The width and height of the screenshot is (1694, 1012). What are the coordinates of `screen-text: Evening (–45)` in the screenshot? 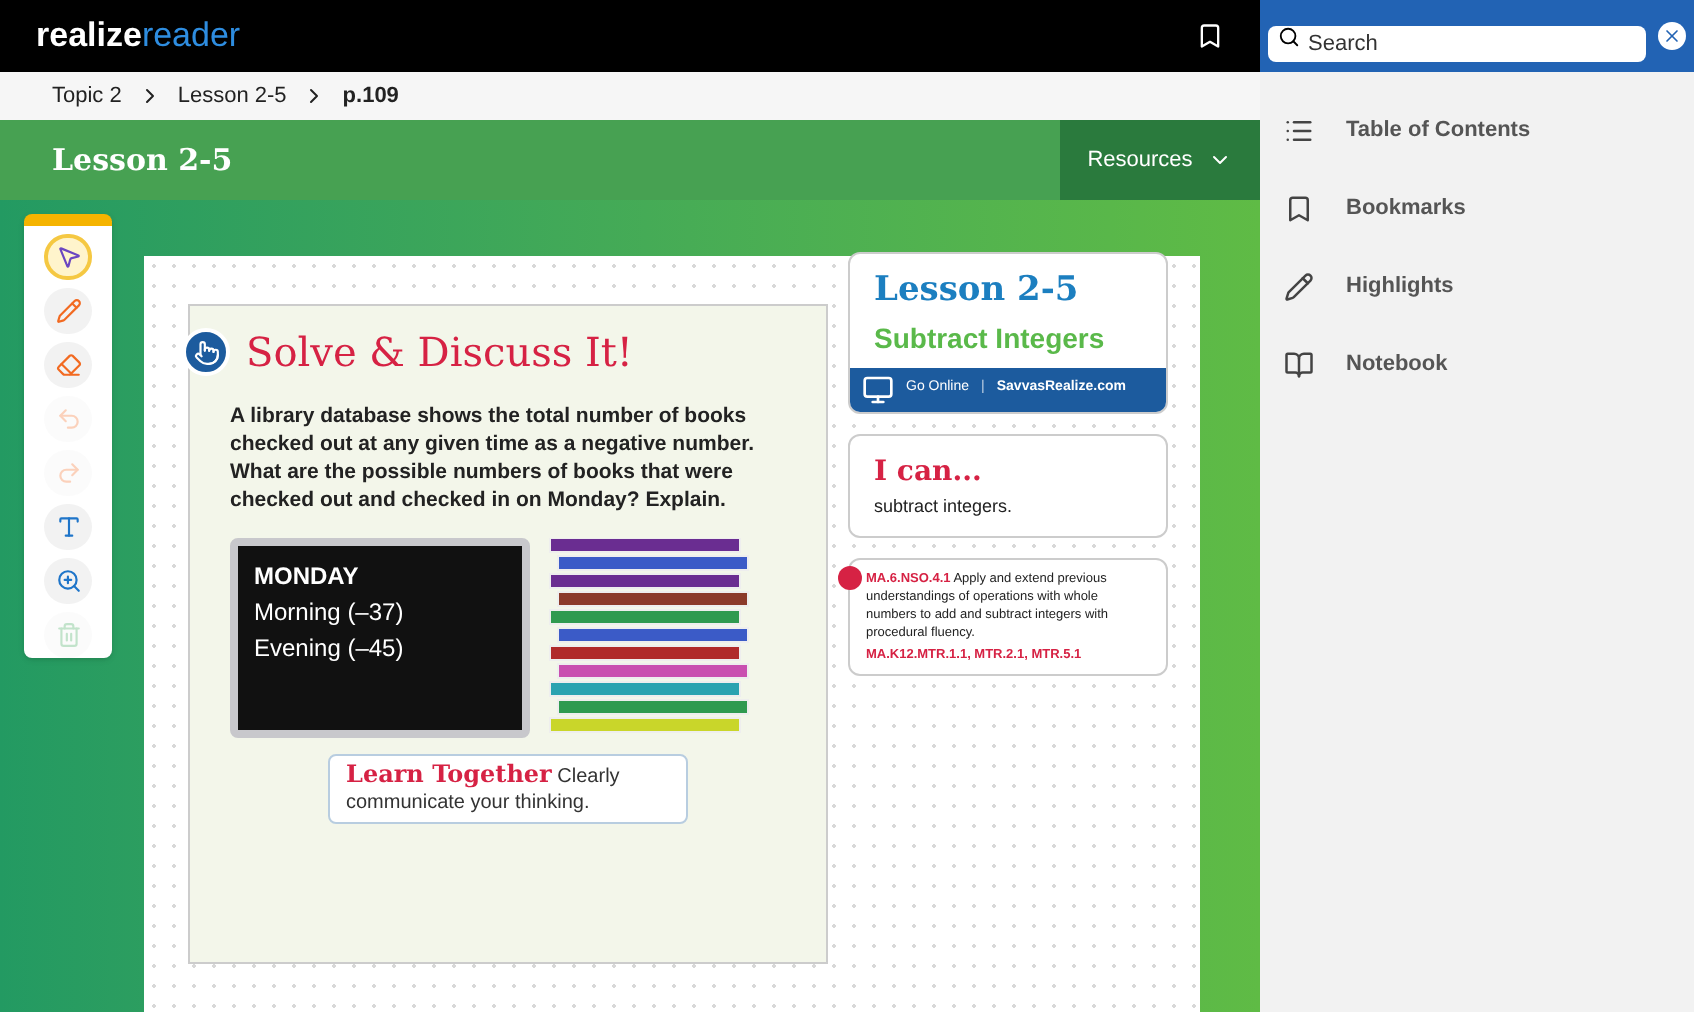 It's located at (330, 649).